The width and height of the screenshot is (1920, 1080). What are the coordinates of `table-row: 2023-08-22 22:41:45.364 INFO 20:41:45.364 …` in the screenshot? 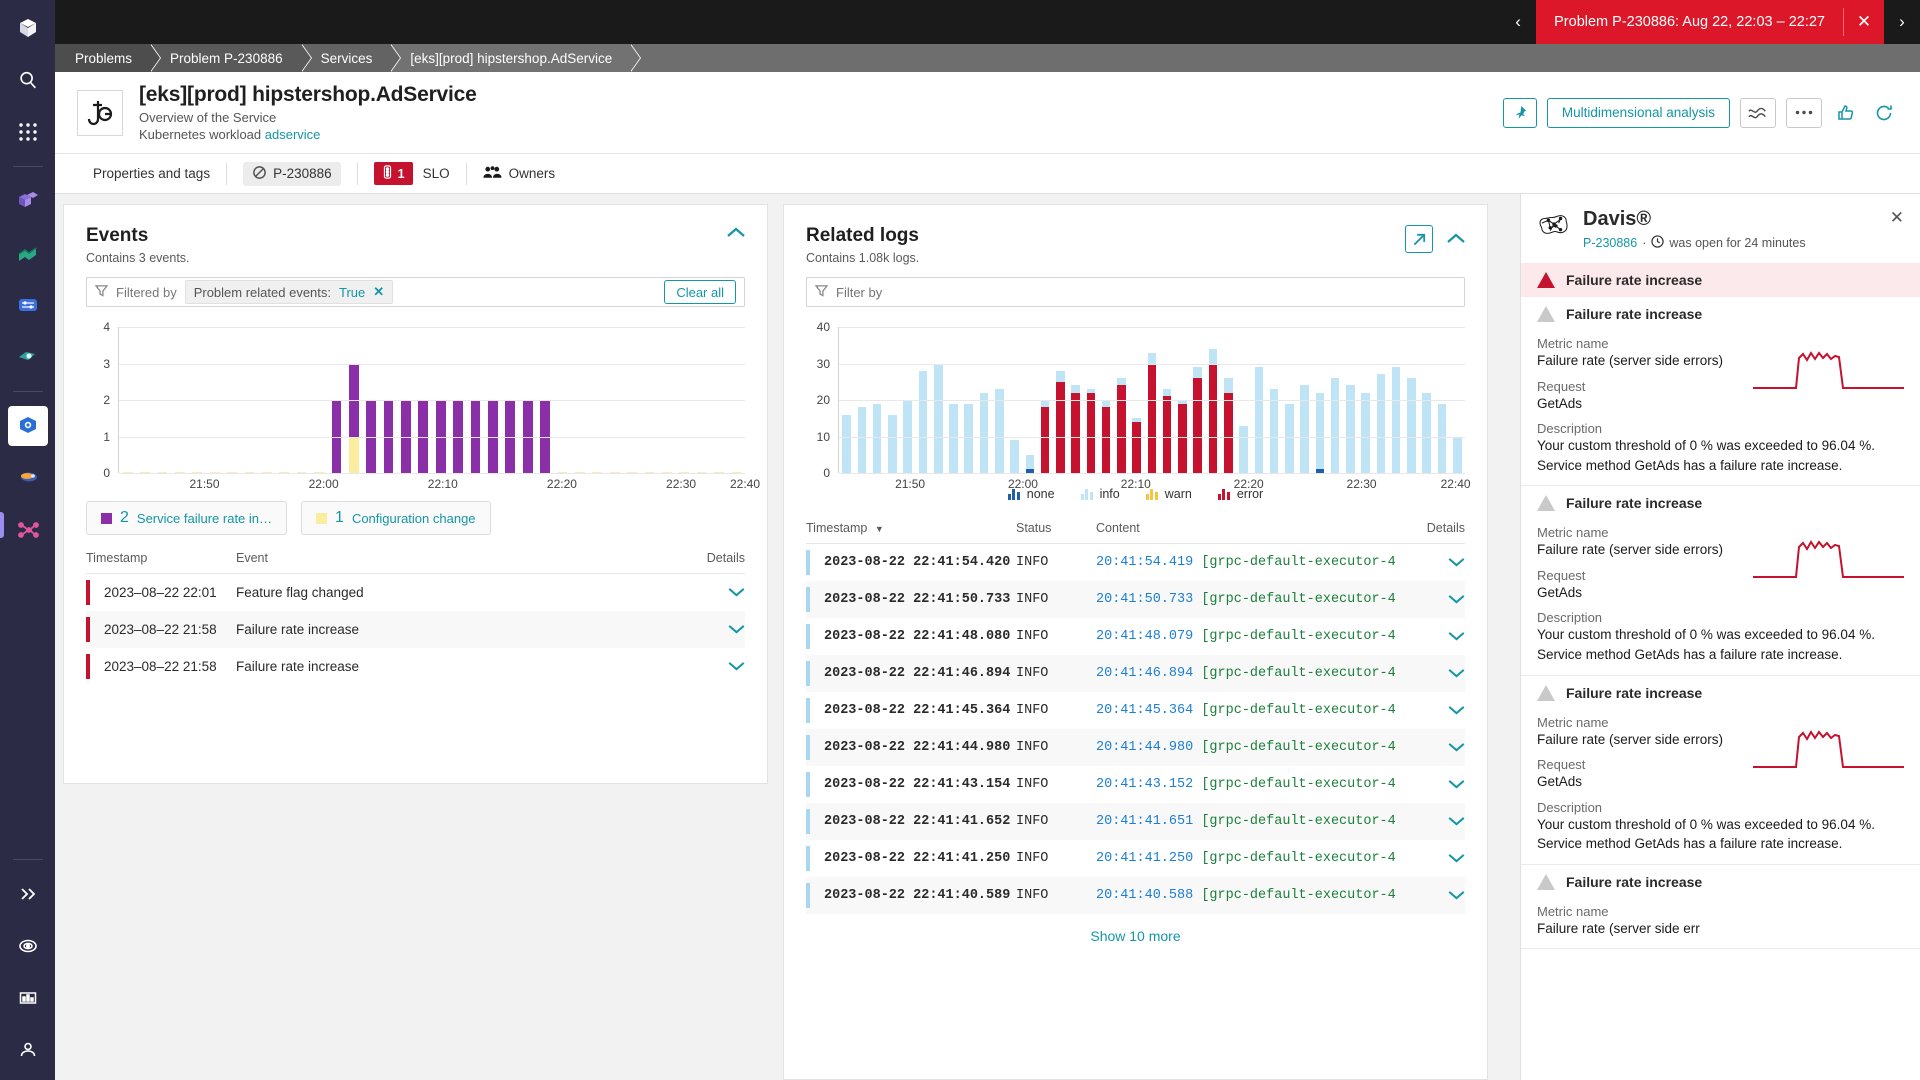 It's located at (1135, 710).